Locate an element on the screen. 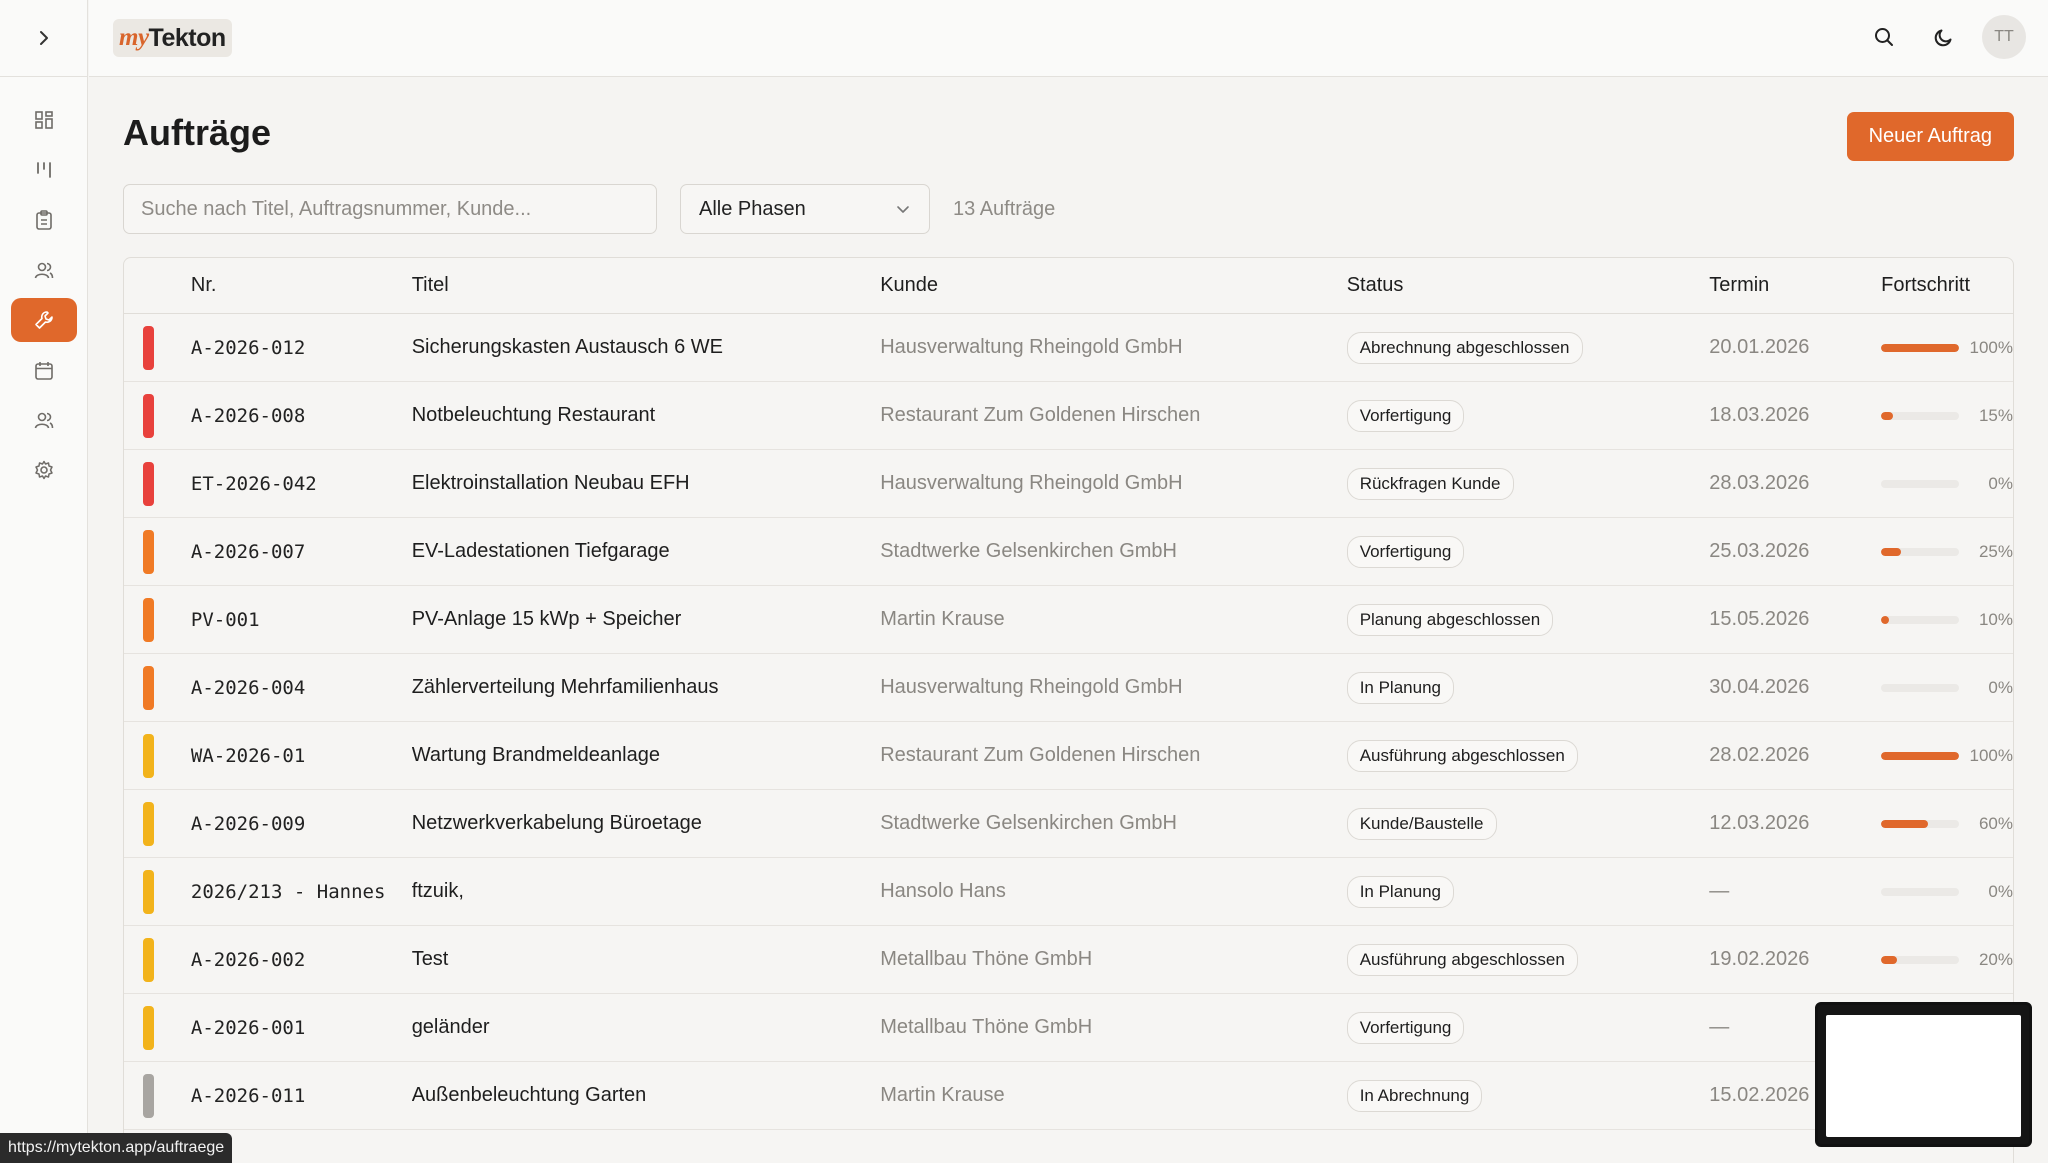  board-icon is located at coordinates (44, 170).